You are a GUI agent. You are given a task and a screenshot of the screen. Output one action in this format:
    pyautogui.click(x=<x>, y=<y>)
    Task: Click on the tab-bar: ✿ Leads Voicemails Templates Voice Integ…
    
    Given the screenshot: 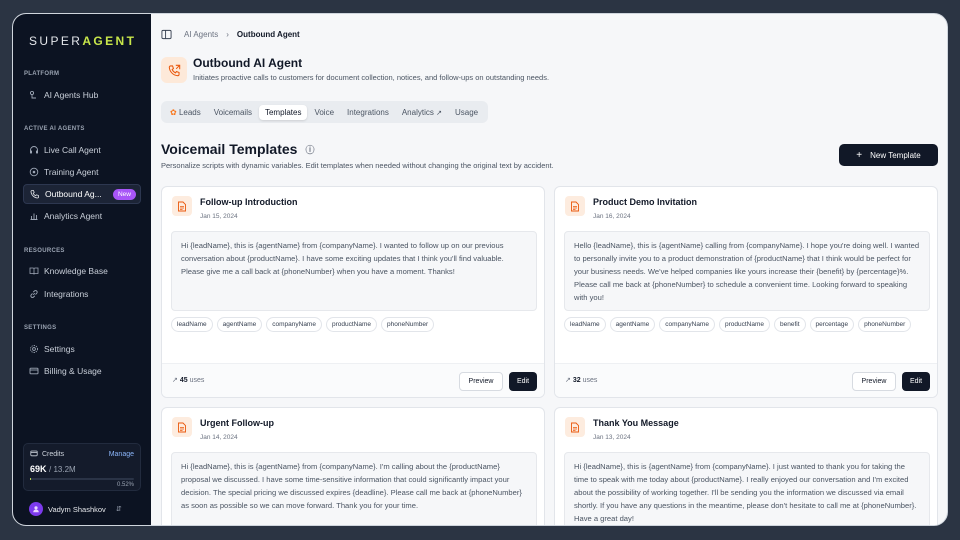 What is the action you would take?
    pyautogui.click(x=325, y=112)
    